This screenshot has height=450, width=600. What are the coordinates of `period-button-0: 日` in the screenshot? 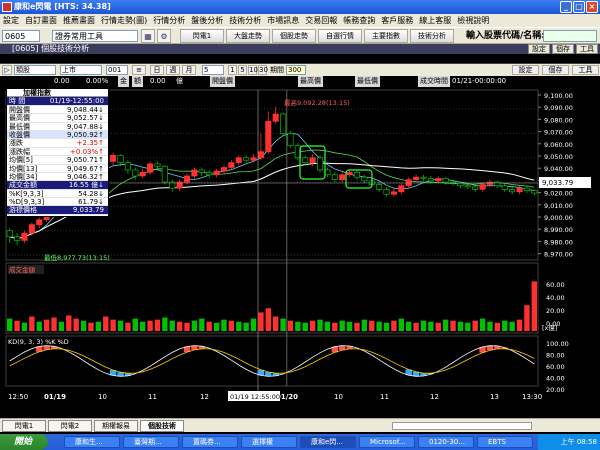 It's located at (157, 70).